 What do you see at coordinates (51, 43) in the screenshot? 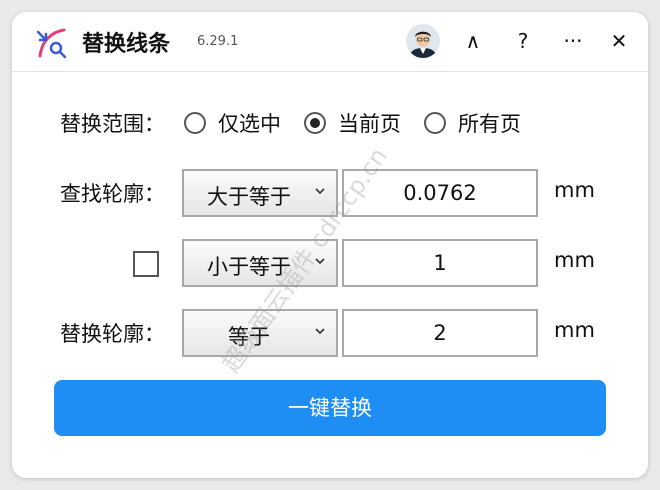
I see `app-logo-icon` at bounding box center [51, 43].